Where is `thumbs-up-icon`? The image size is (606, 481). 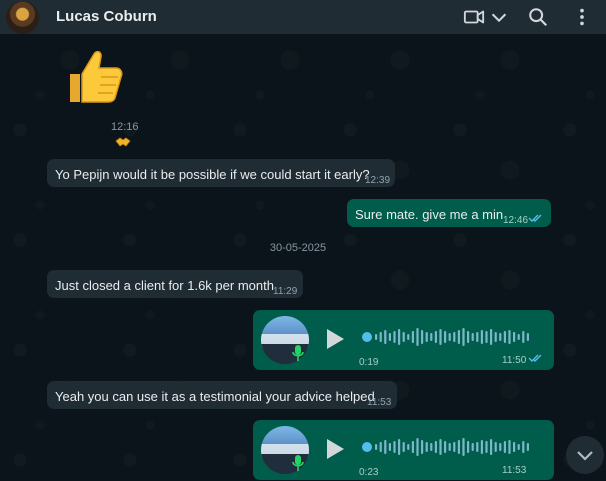
thumbs-up-icon is located at coordinates (96, 76).